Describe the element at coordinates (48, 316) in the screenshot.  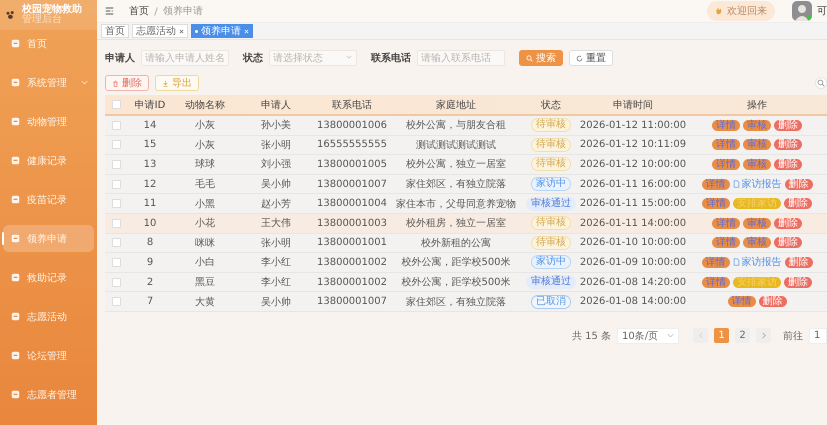
I see `sidebar-item: 志愿活动` at that location.